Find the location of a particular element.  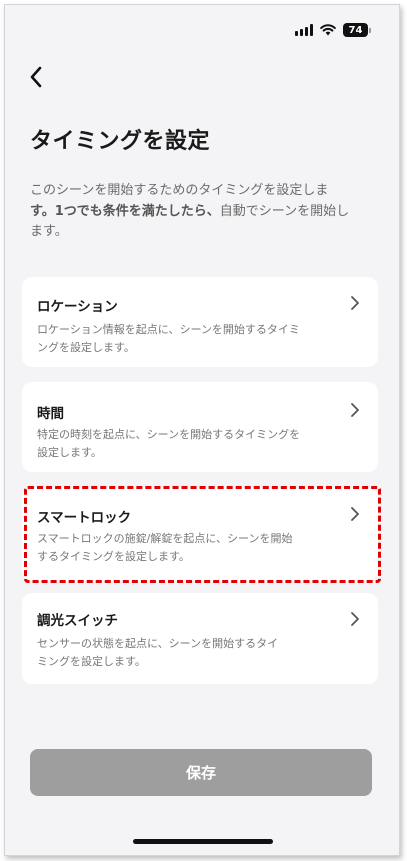

back-button is located at coordinates (37, 77).